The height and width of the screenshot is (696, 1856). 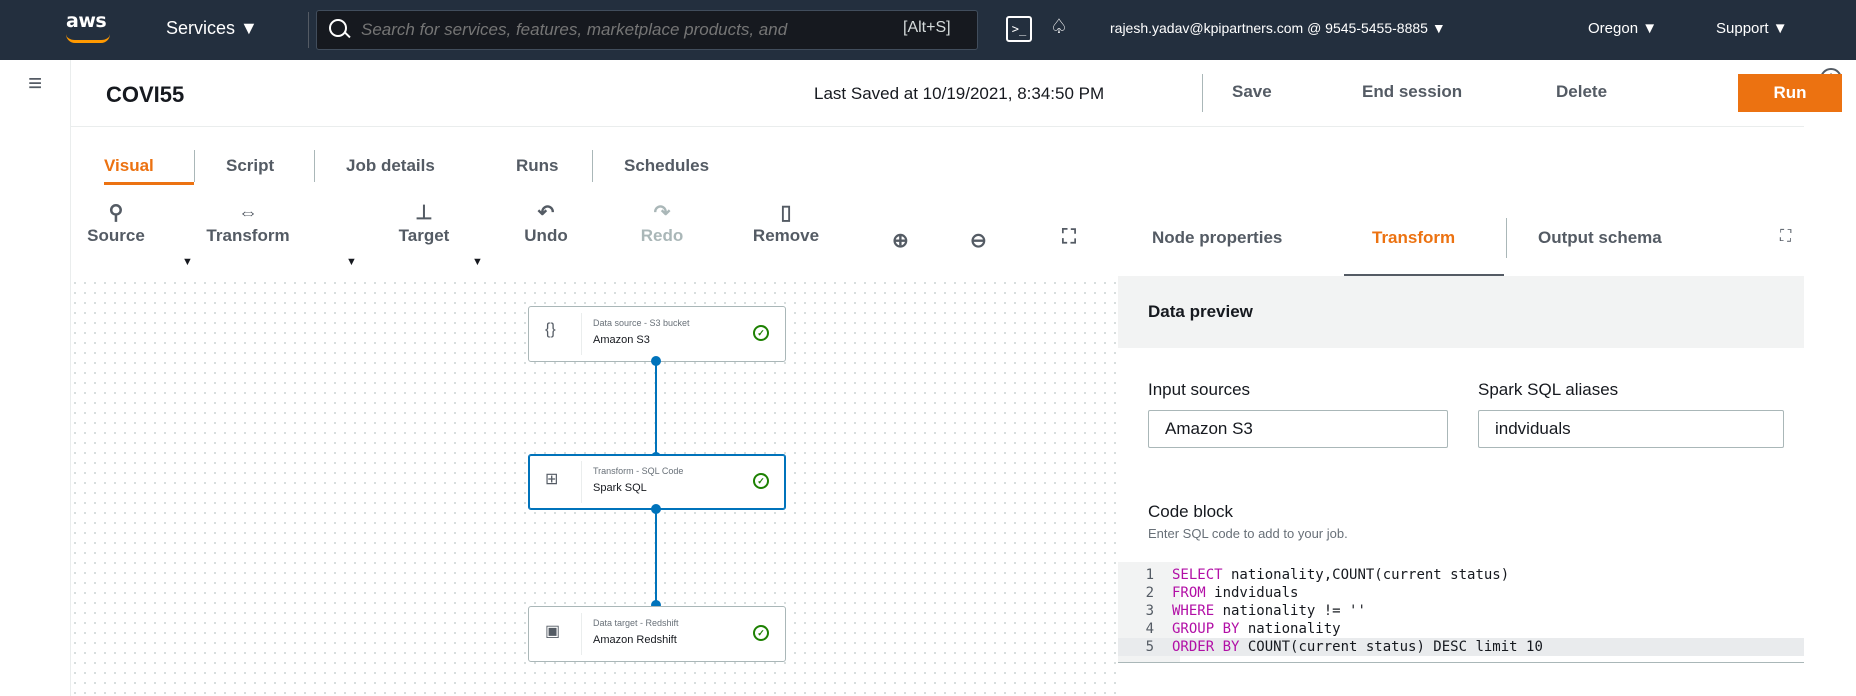 I want to click on redo-button: ↷ Redo, so click(x=662, y=223).